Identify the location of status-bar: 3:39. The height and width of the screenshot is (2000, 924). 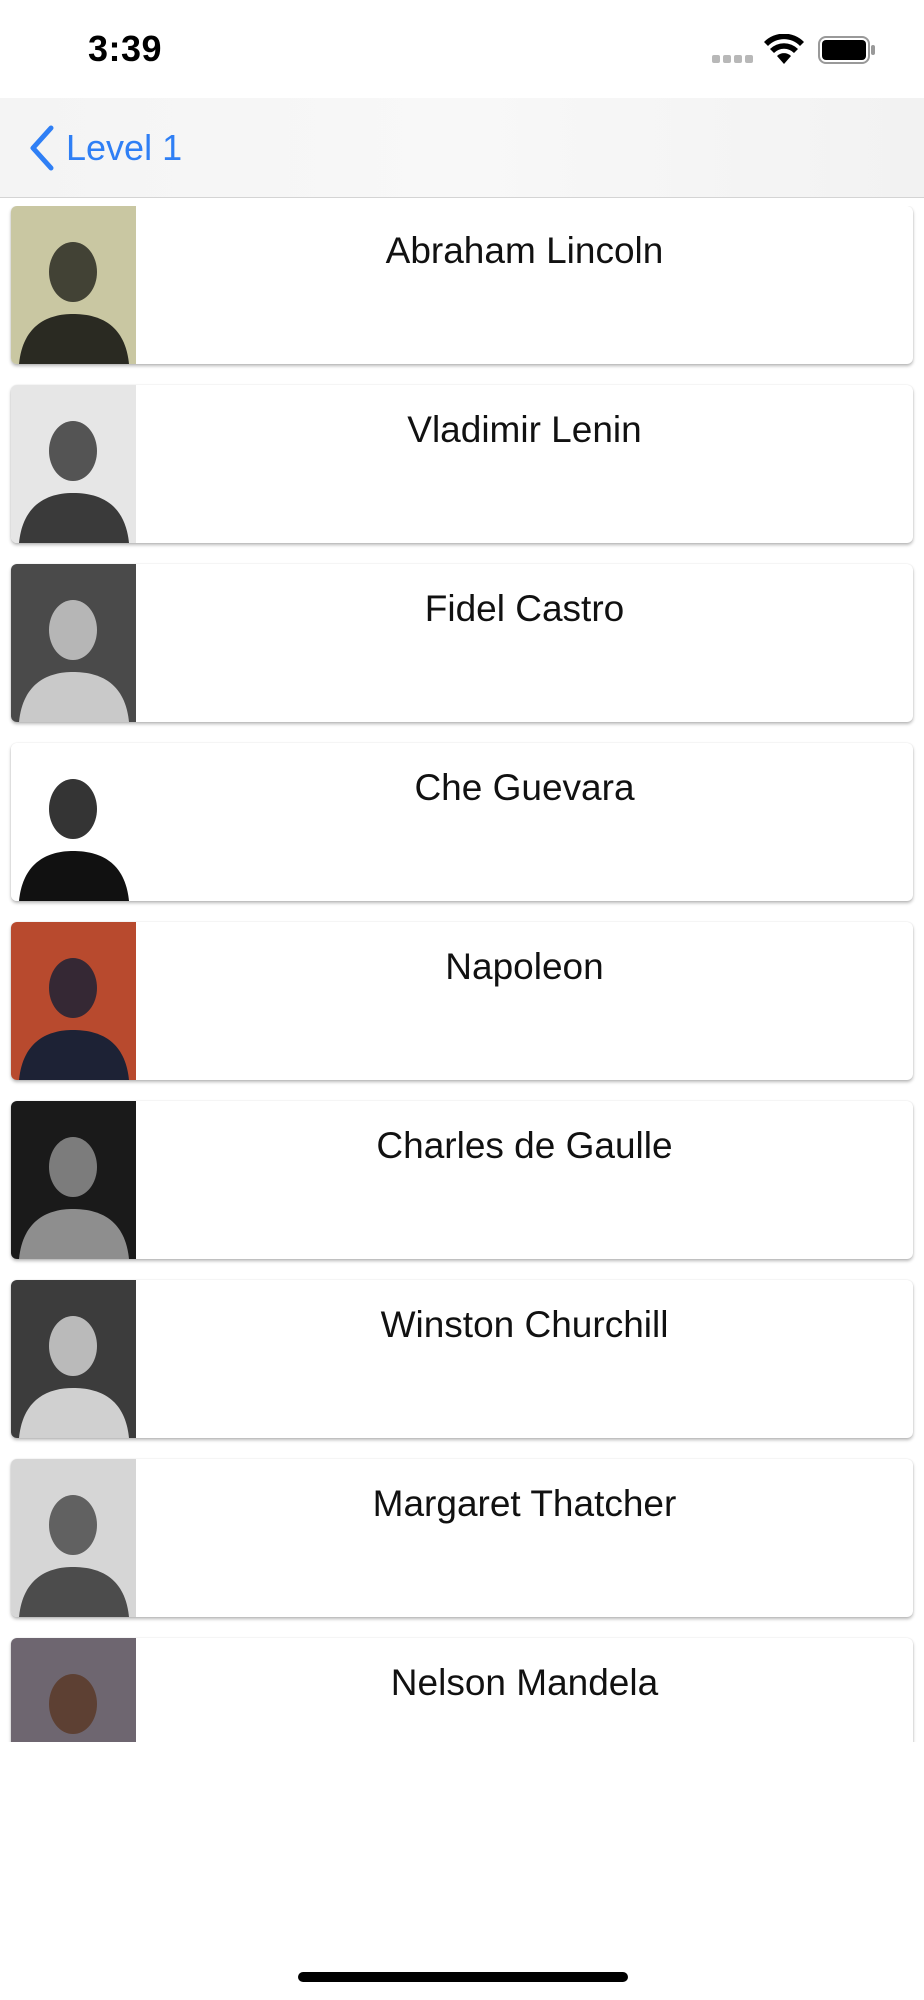
(462, 49).